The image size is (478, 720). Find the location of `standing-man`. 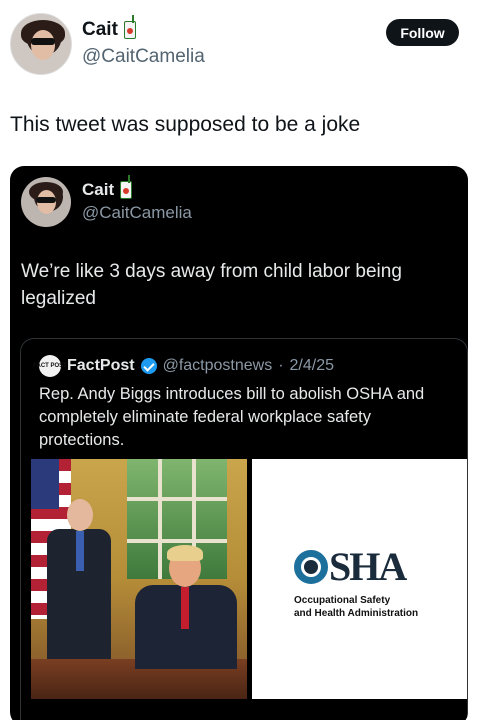

standing-man is located at coordinates (79, 584).